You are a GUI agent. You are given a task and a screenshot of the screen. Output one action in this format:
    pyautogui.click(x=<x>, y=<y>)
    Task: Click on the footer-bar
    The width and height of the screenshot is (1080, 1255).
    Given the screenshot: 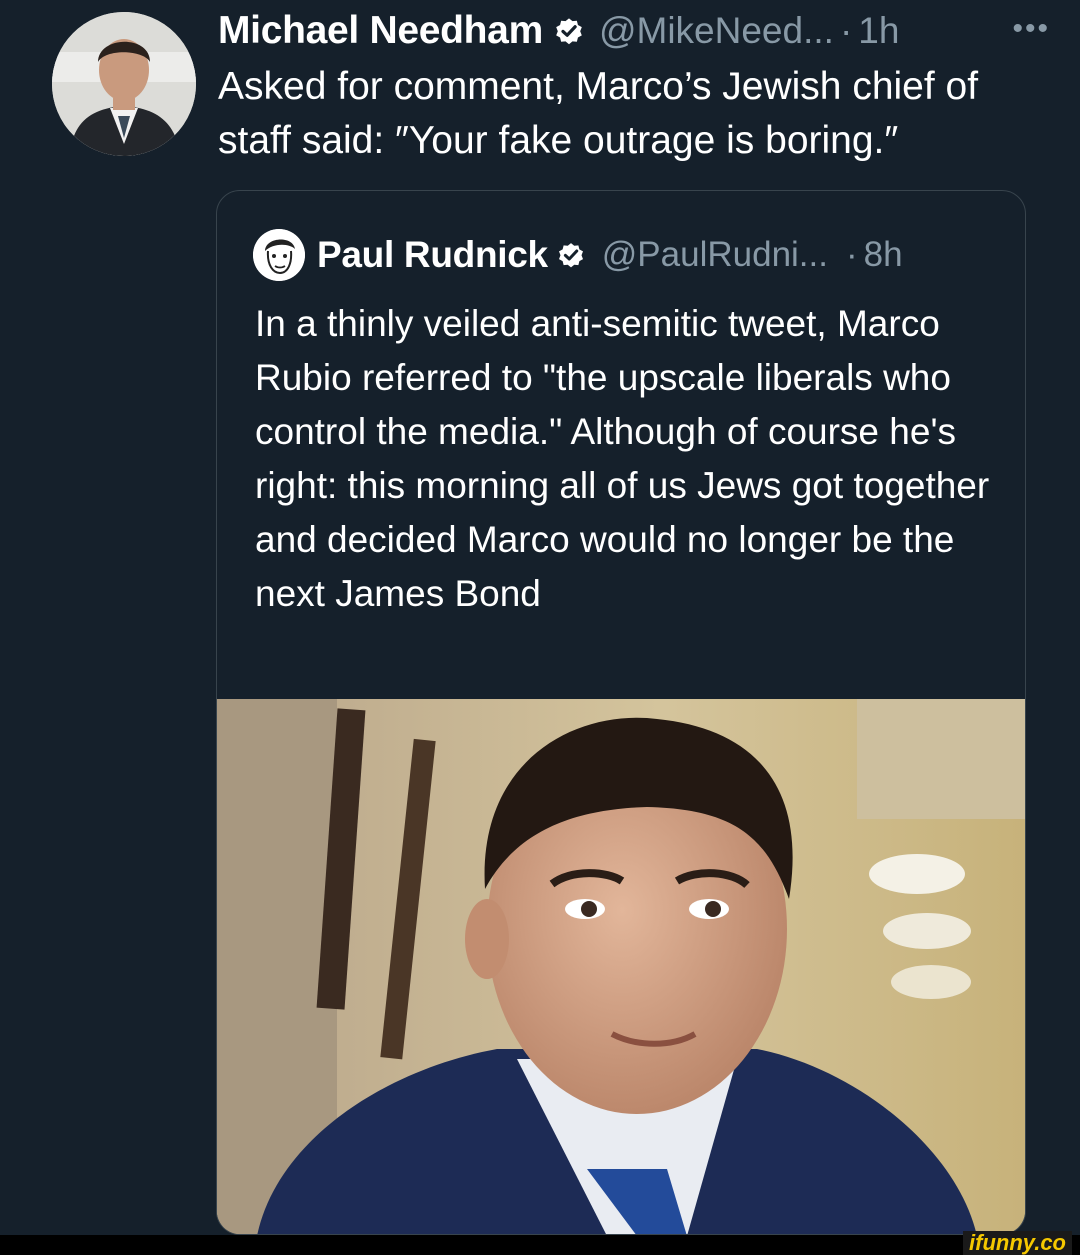 What is the action you would take?
    pyautogui.click(x=540, y=1245)
    